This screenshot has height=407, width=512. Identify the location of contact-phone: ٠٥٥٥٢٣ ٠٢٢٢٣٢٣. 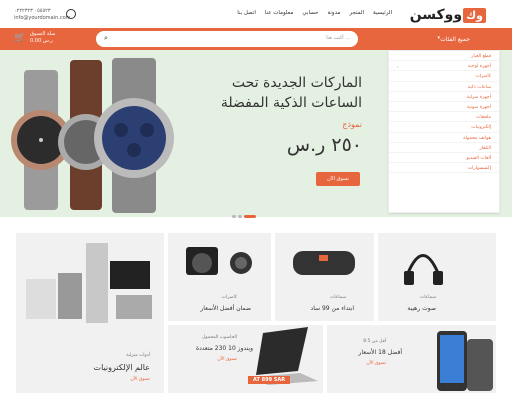
(32, 11).